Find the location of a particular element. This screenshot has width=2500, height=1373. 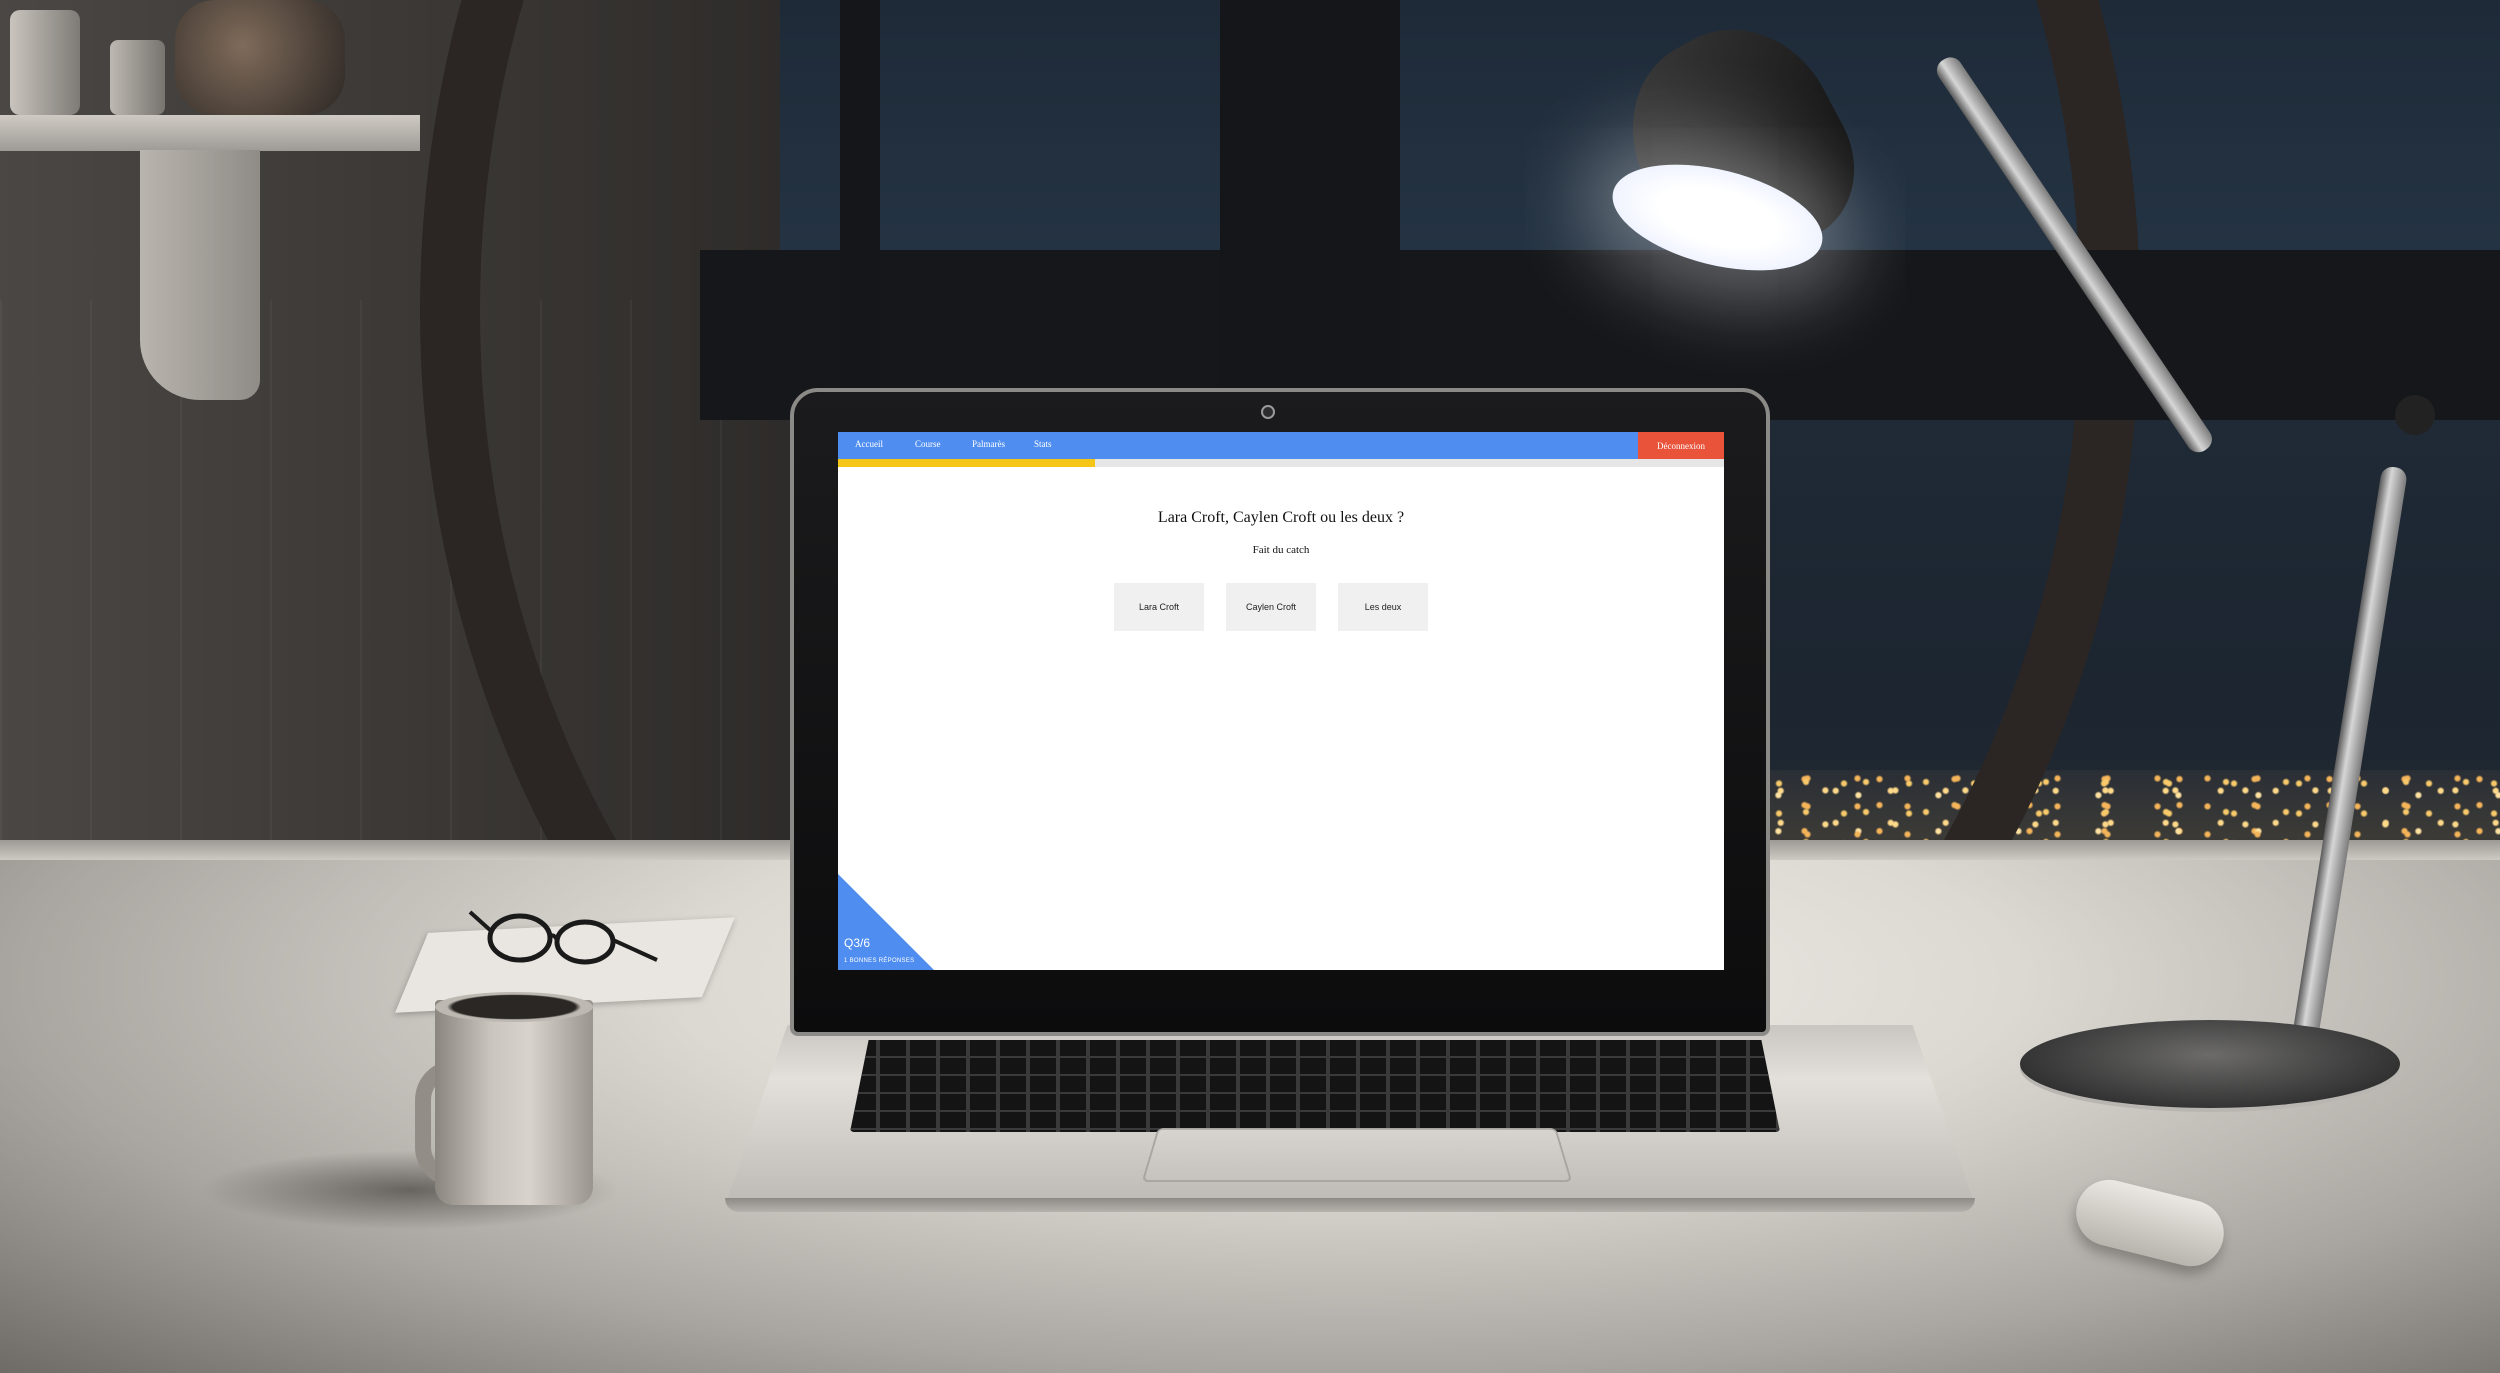

webcam-icon is located at coordinates (1268, 412).